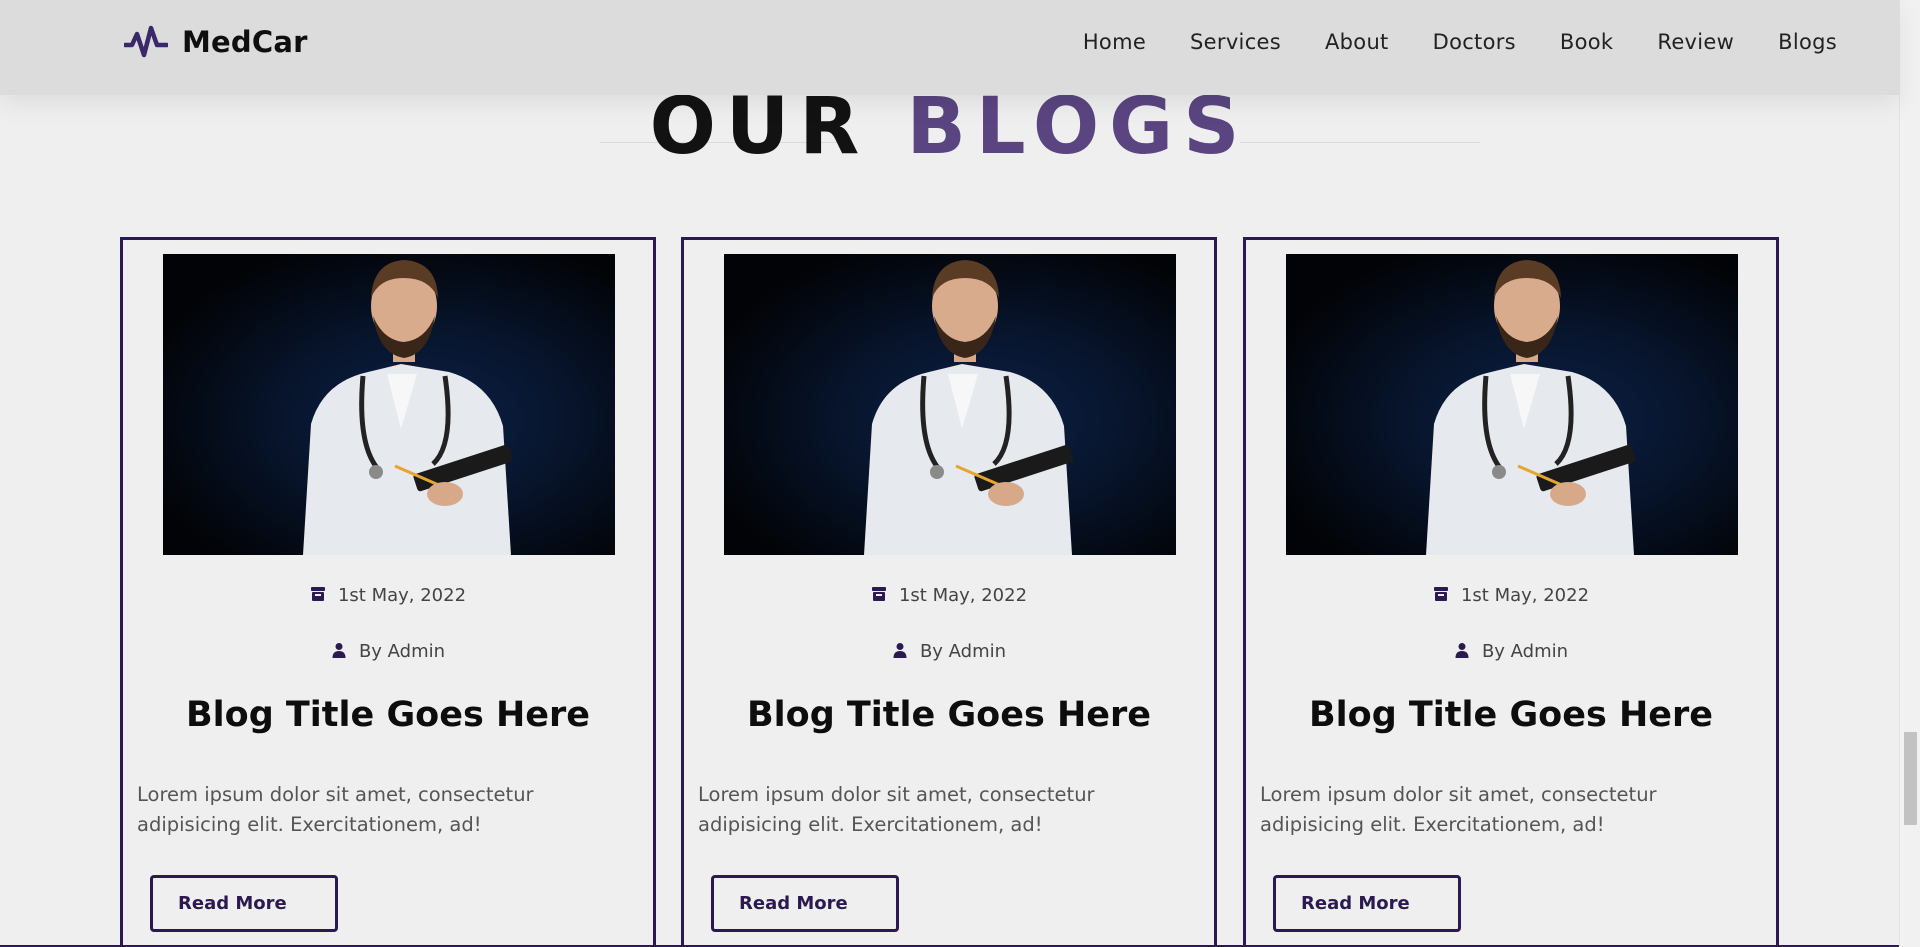 The image size is (1920, 947). What do you see at coordinates (1910, 778) in the screenshot?
I see `scroll-thumb` at bounding box center [1910, 778].